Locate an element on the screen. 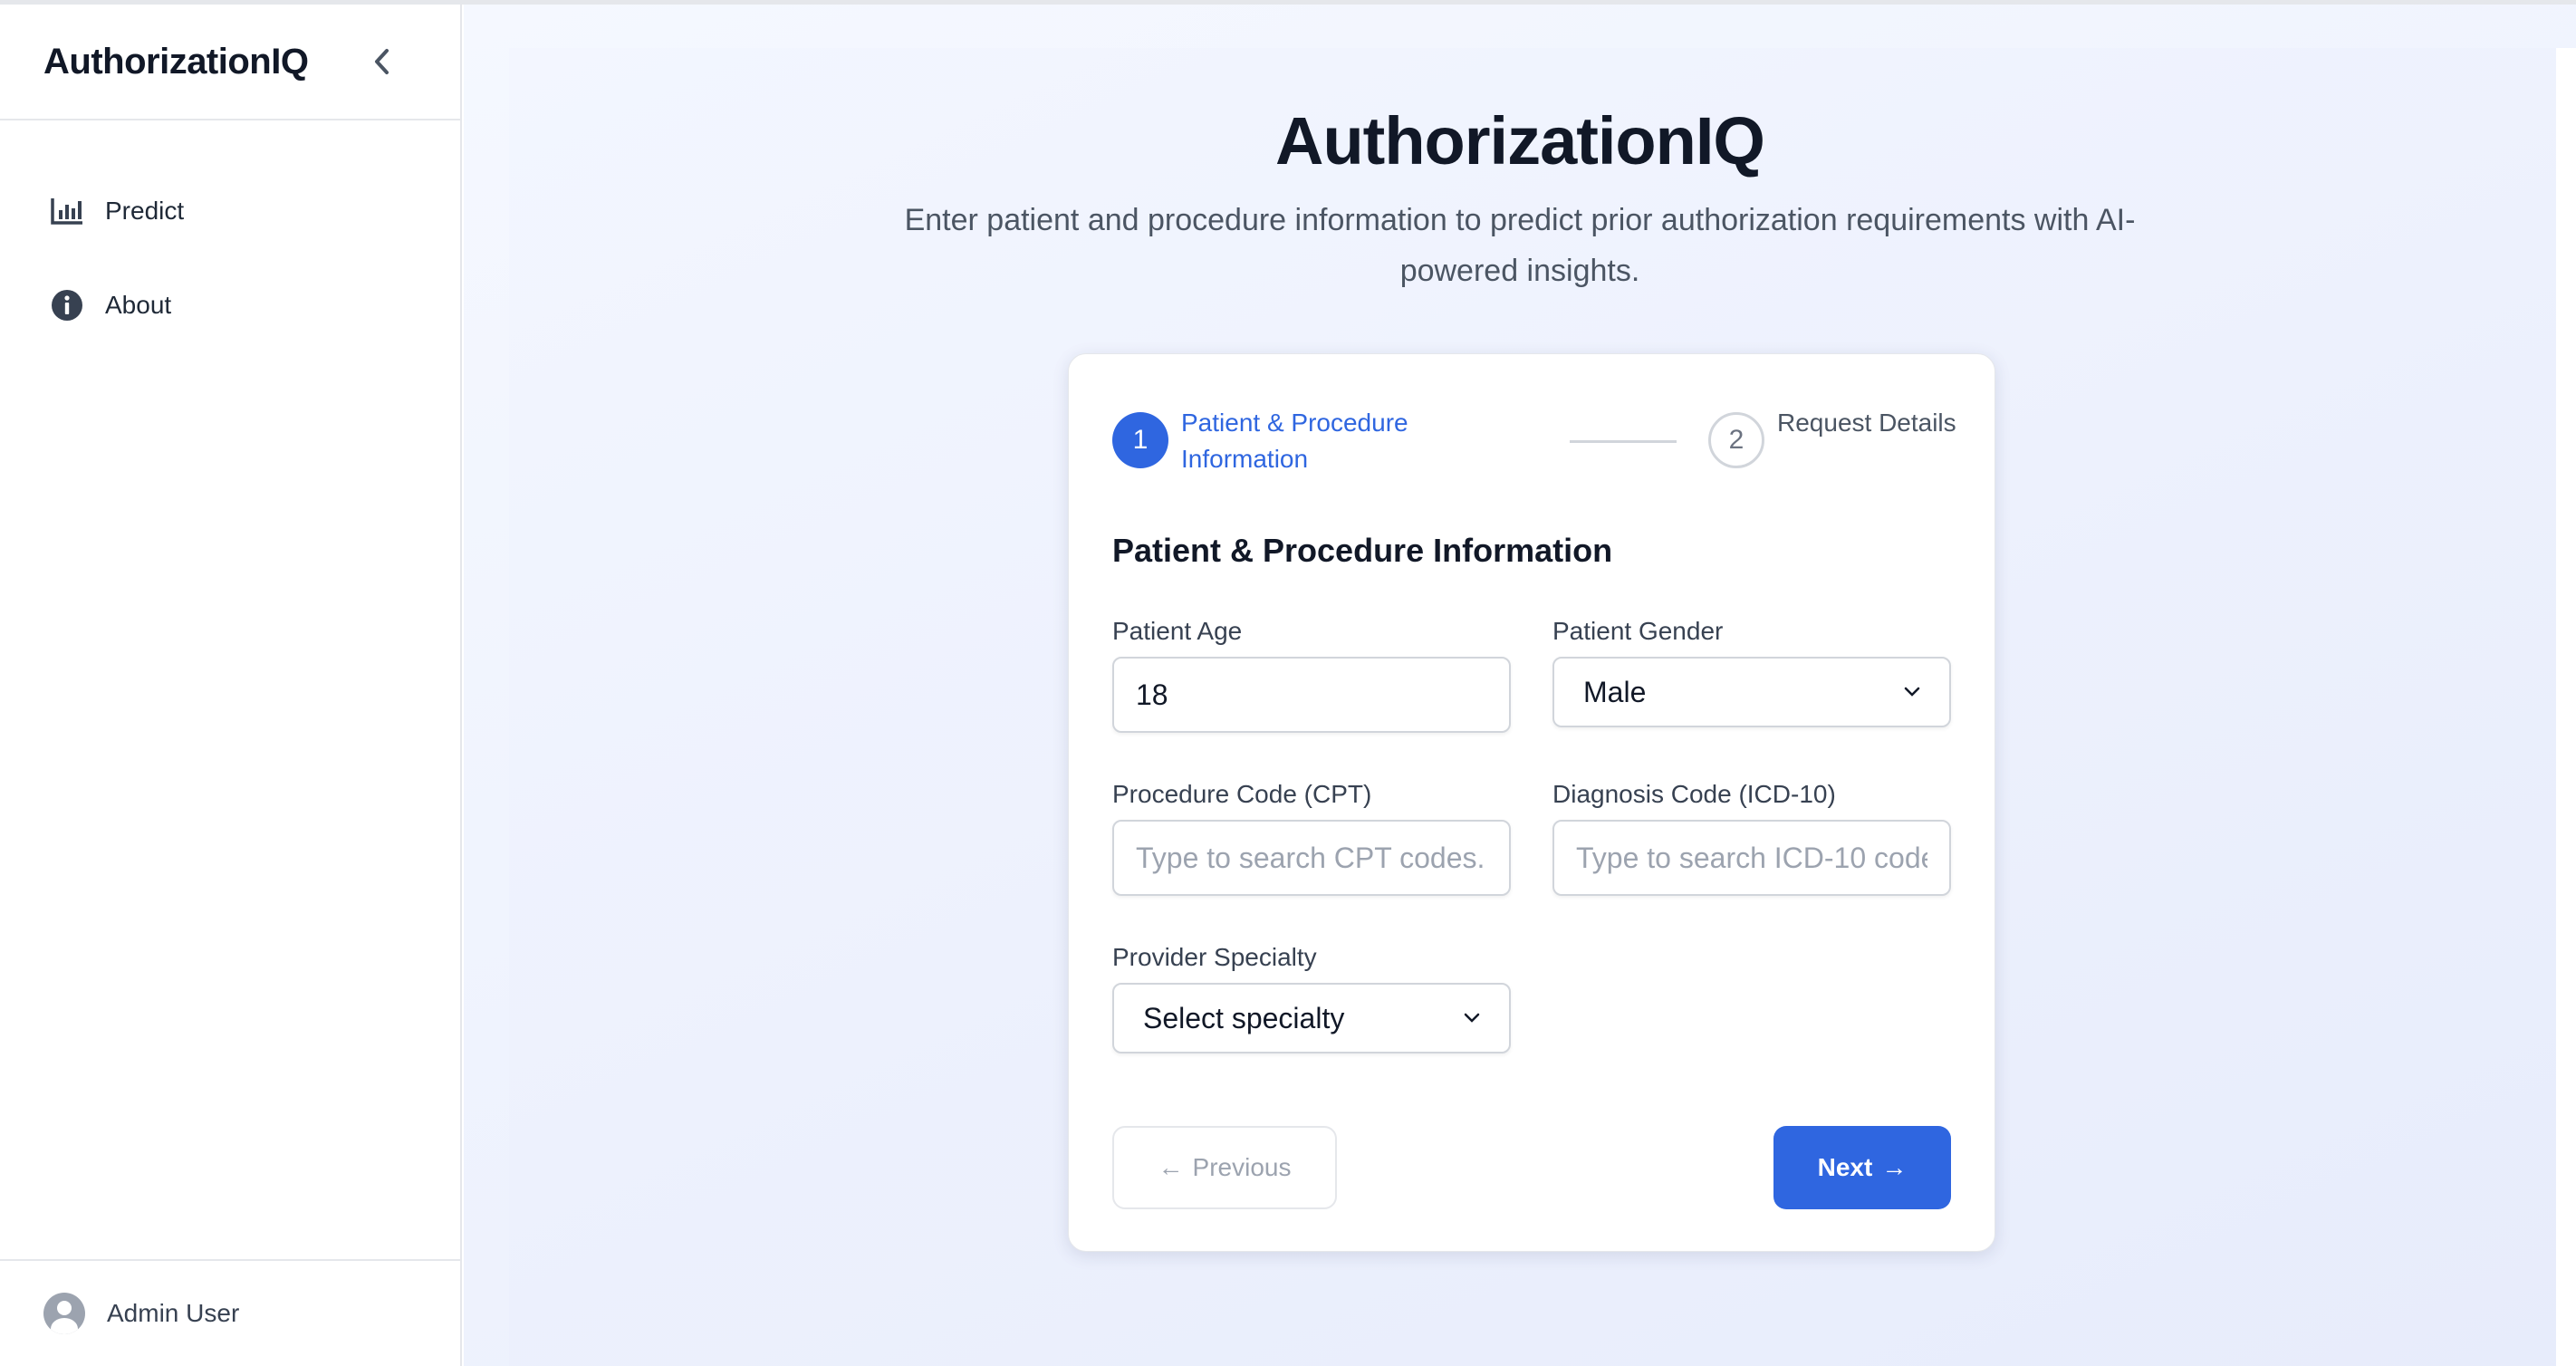  chevron-left-icon is located at coordinates (382, 62).